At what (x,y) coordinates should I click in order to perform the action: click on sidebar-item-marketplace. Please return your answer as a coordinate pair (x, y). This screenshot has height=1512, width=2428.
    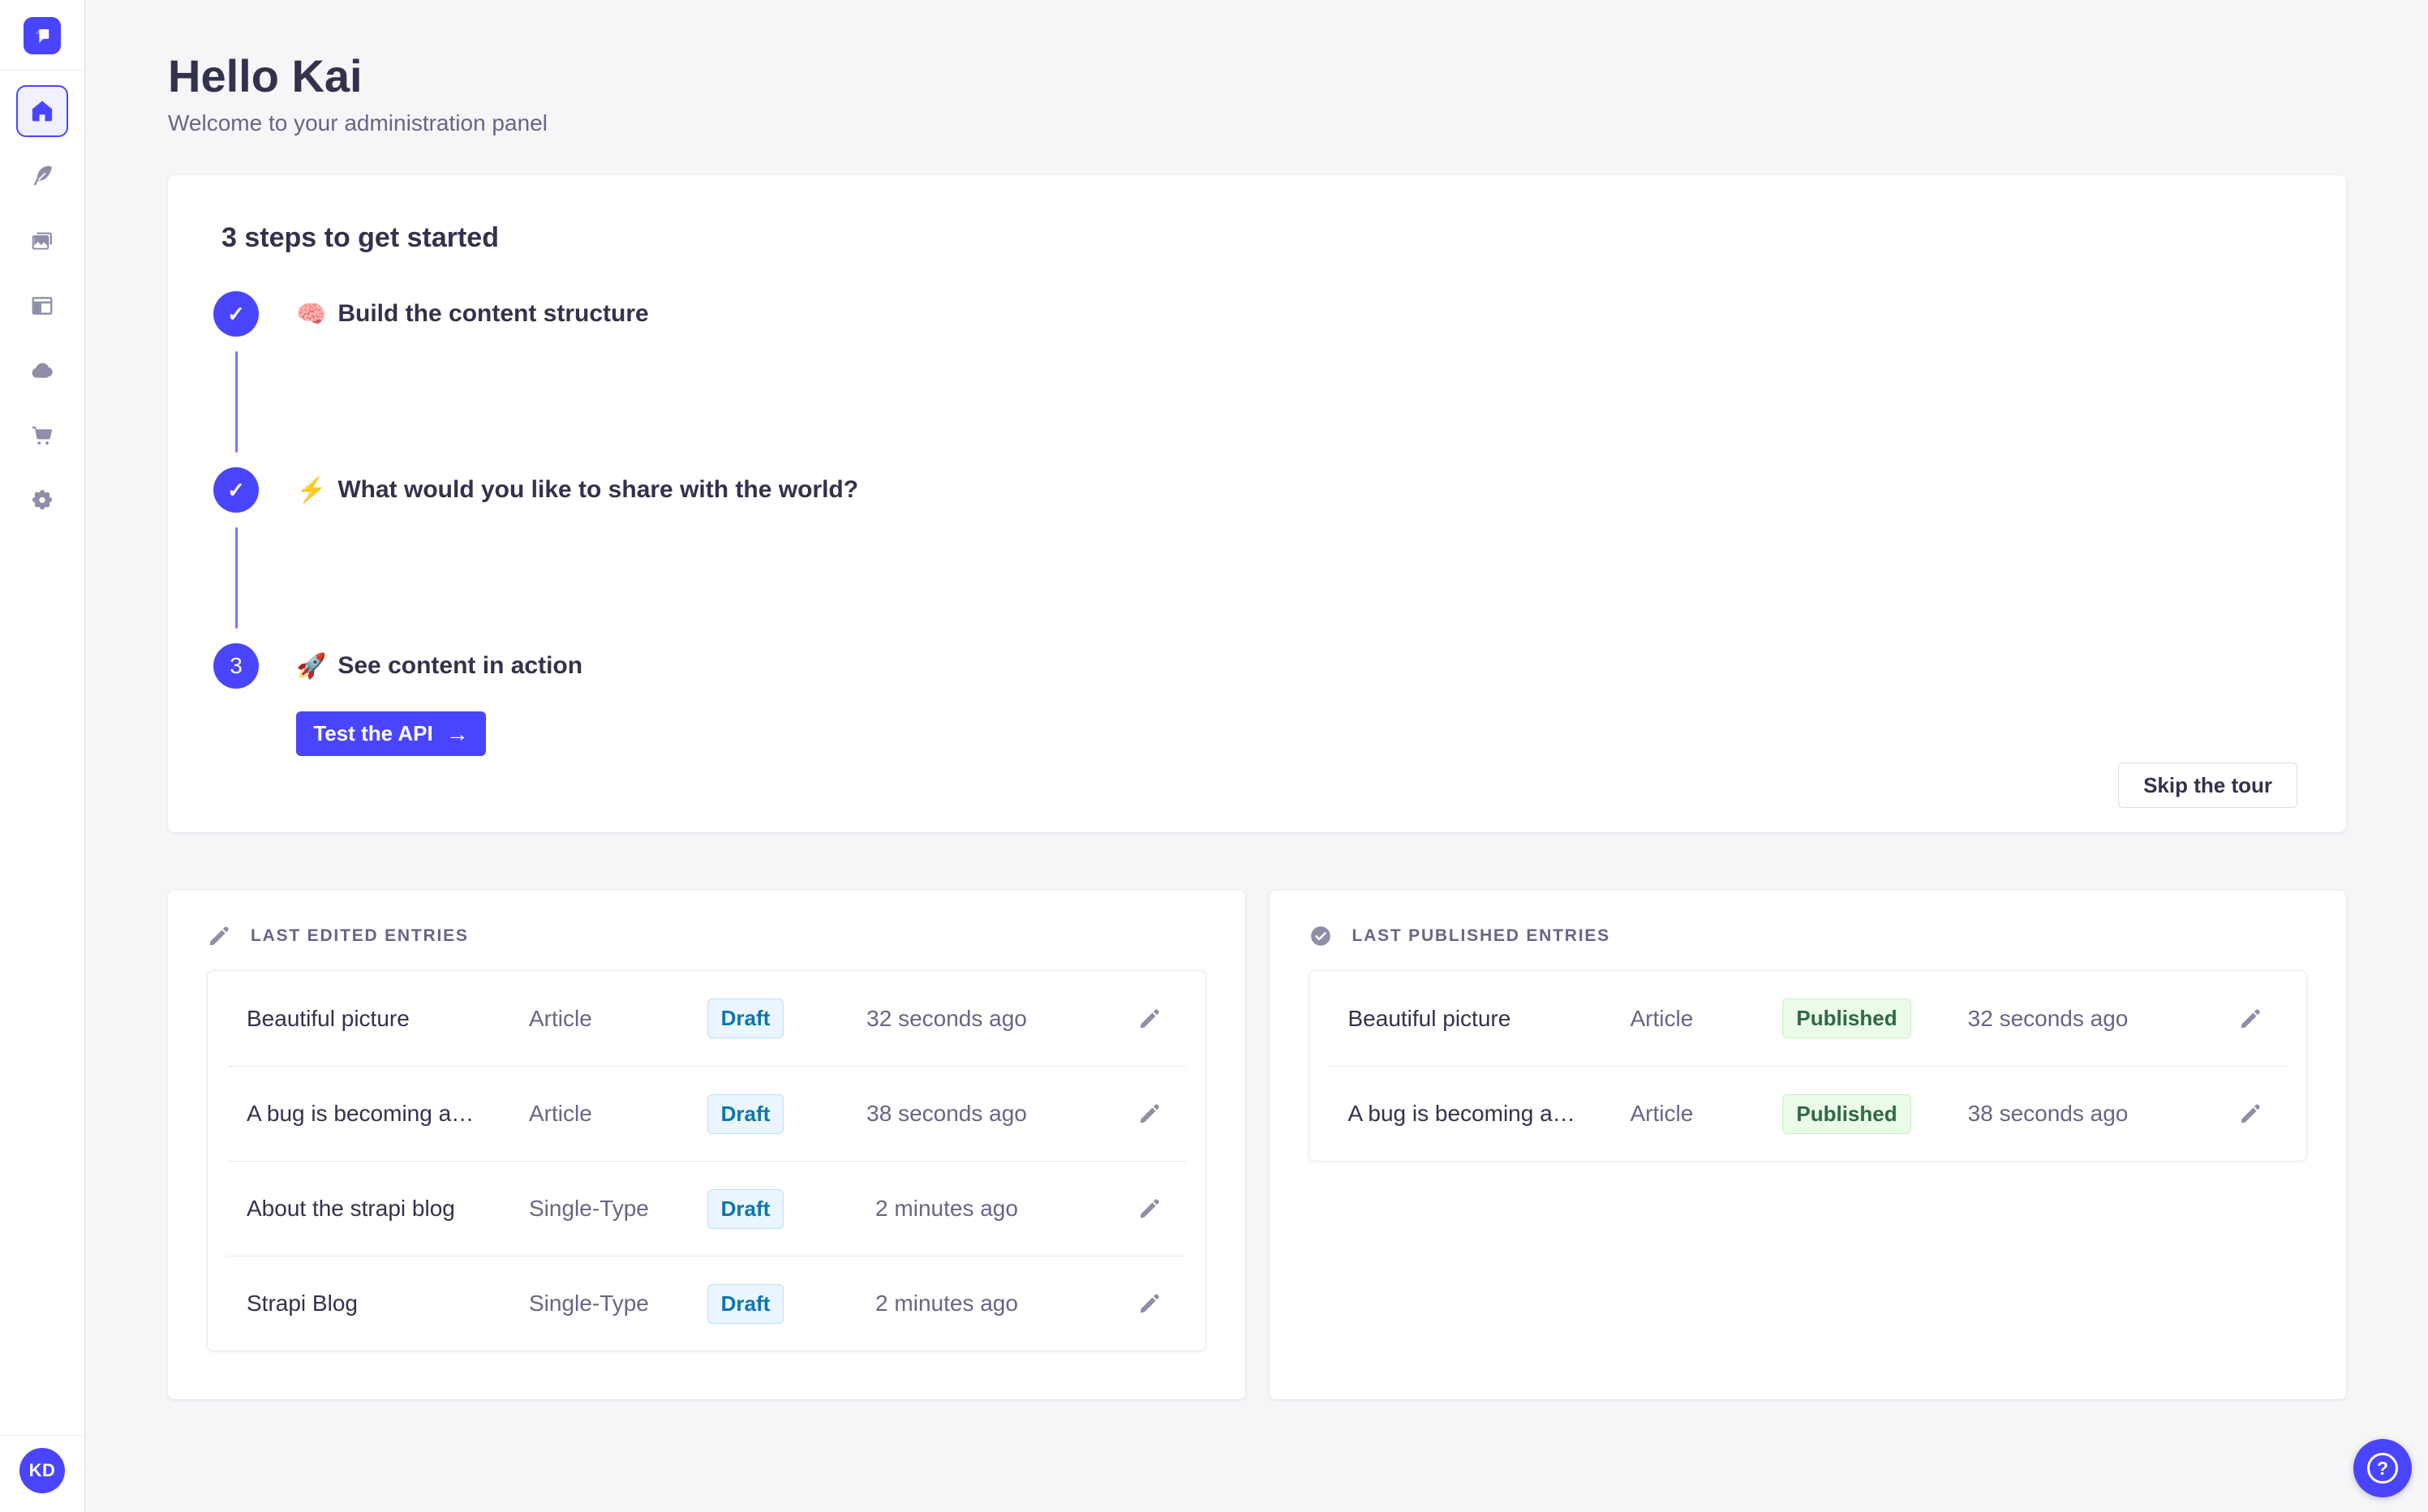
    Looking at the image, I should click on (42, 436).